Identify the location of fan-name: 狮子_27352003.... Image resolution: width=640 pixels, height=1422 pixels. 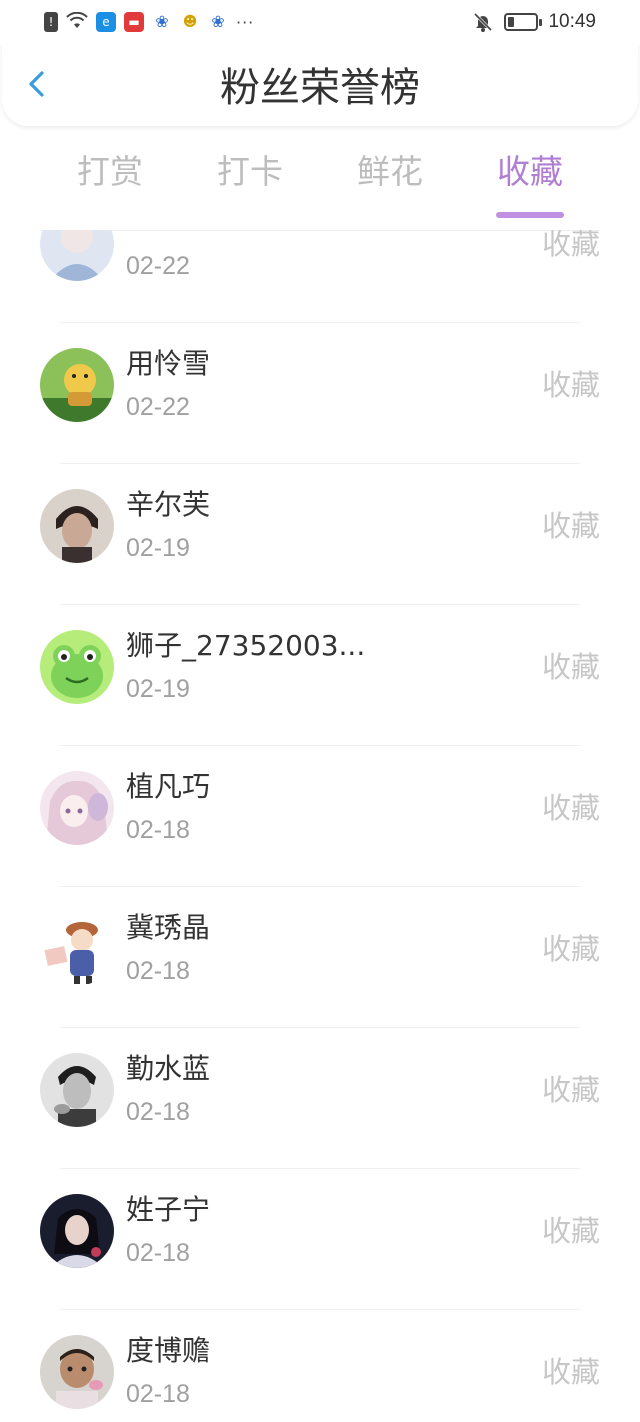
(246, 645).